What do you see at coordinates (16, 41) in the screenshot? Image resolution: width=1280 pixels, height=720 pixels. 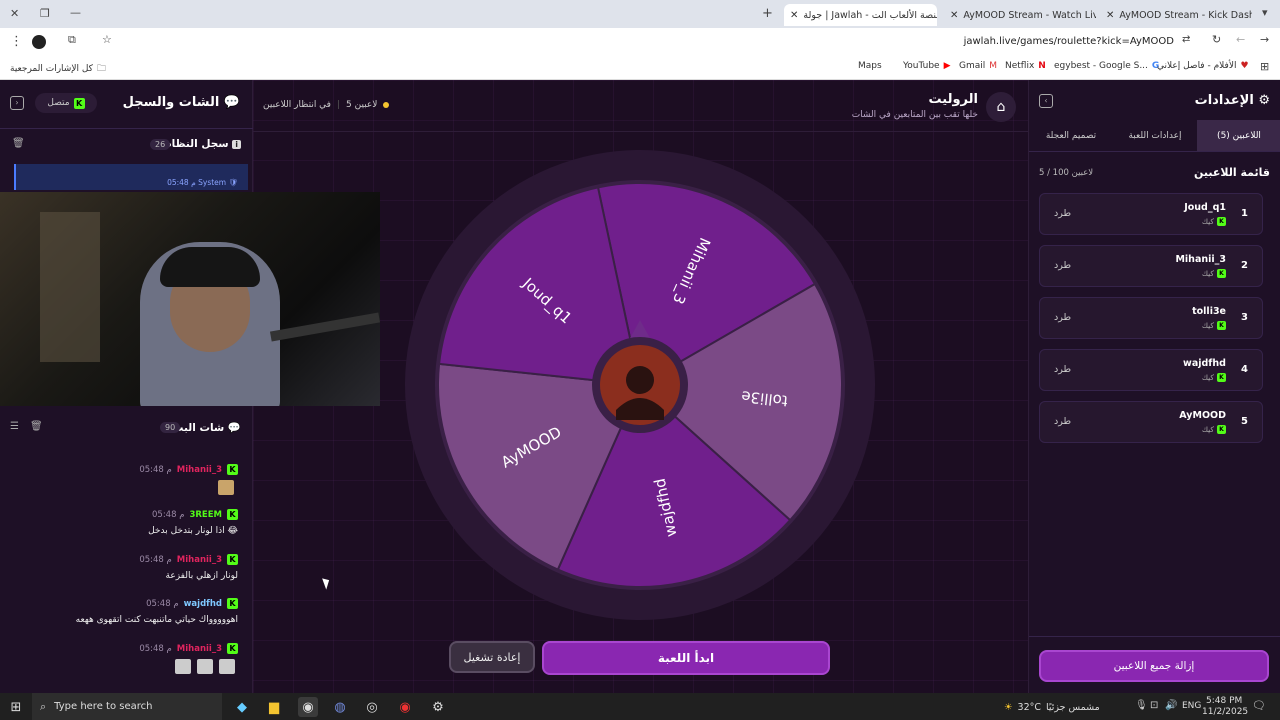 I see `menu-dots-icon: ⋮` at bounding box center [16, 41].